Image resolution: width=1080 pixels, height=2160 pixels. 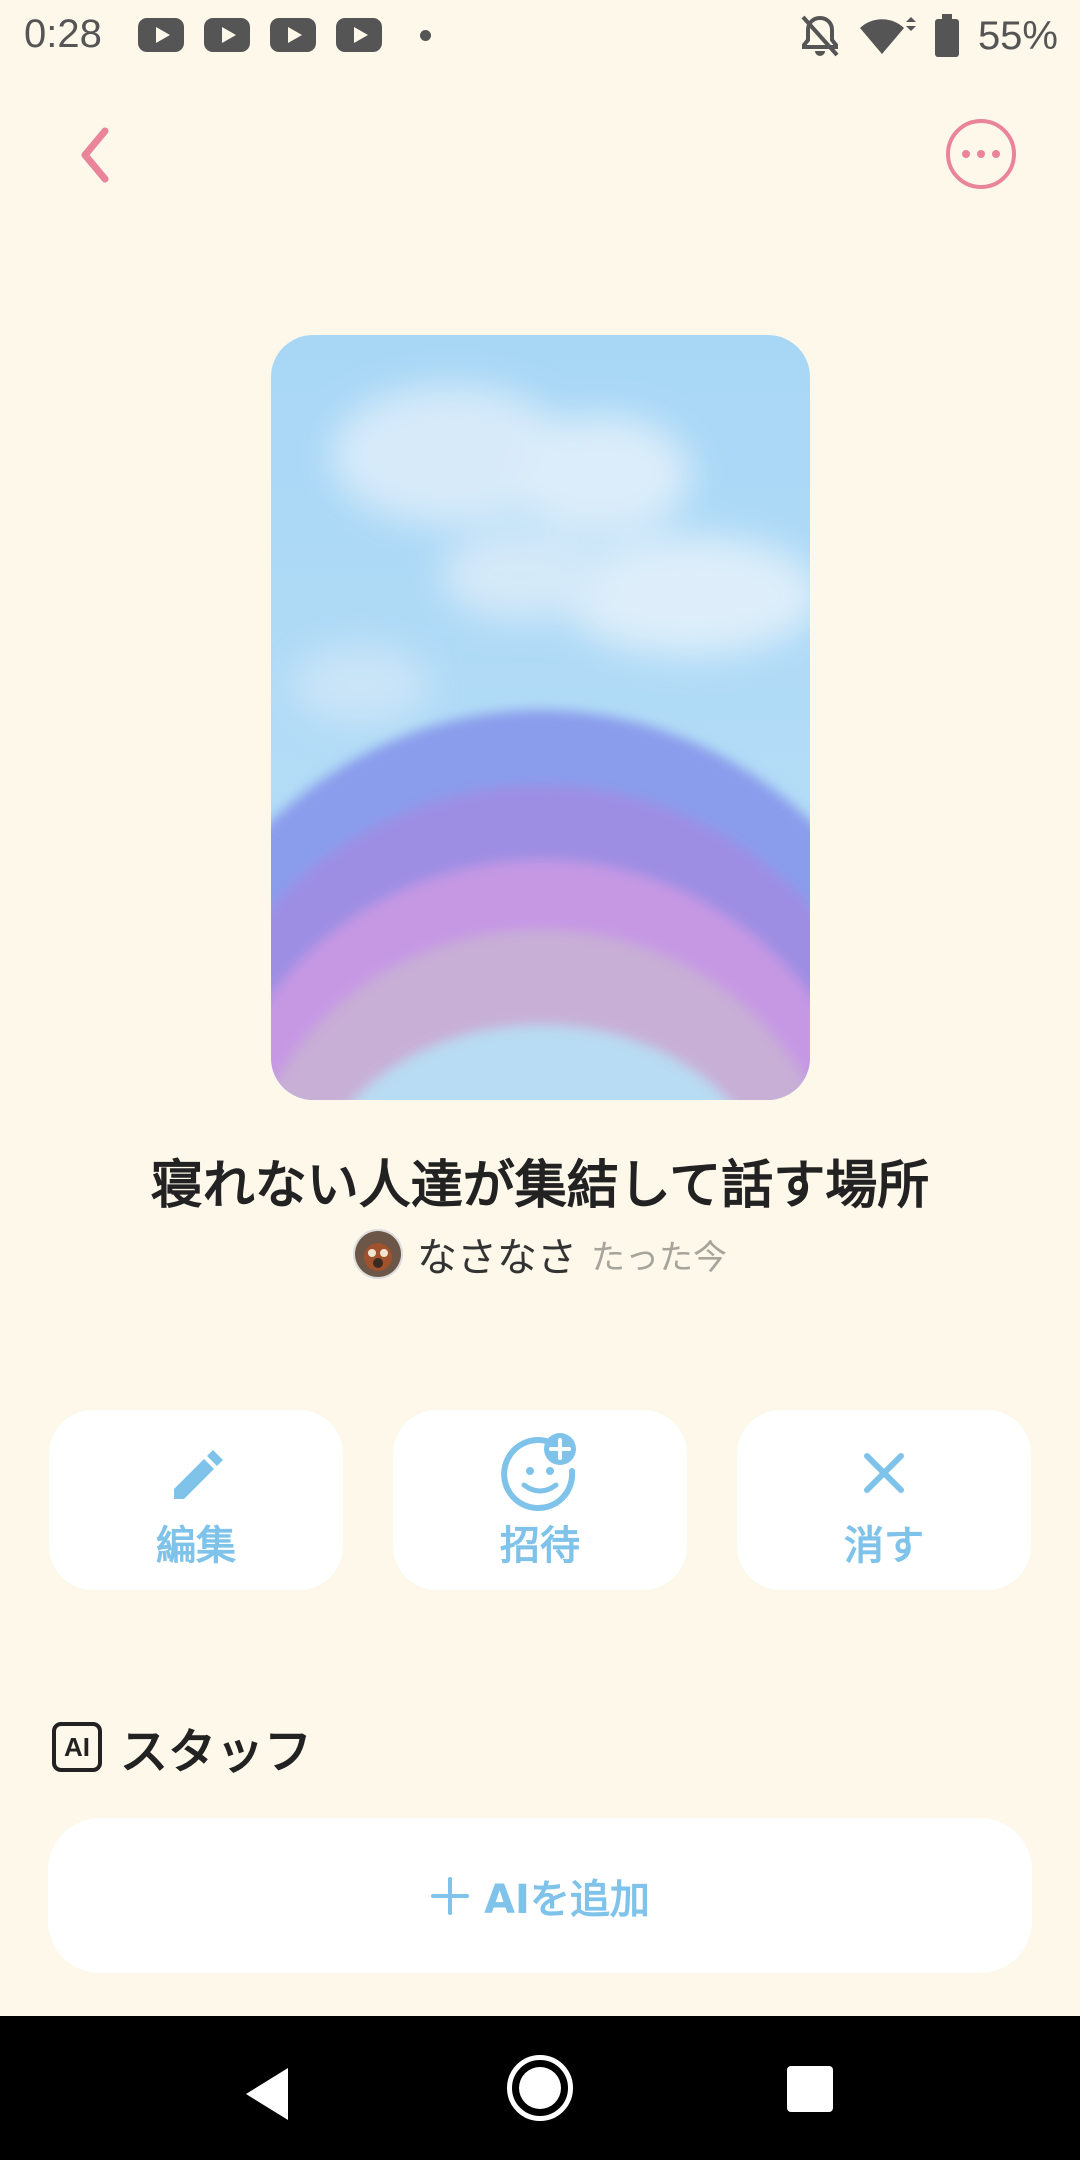 I want to click on ai-badge-icon: AI, so click(x=77, y=1747).